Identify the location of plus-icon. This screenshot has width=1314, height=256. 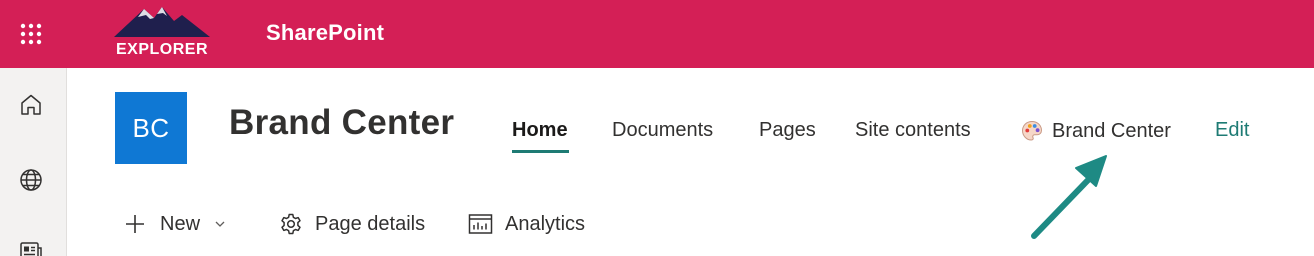
(135, 224).